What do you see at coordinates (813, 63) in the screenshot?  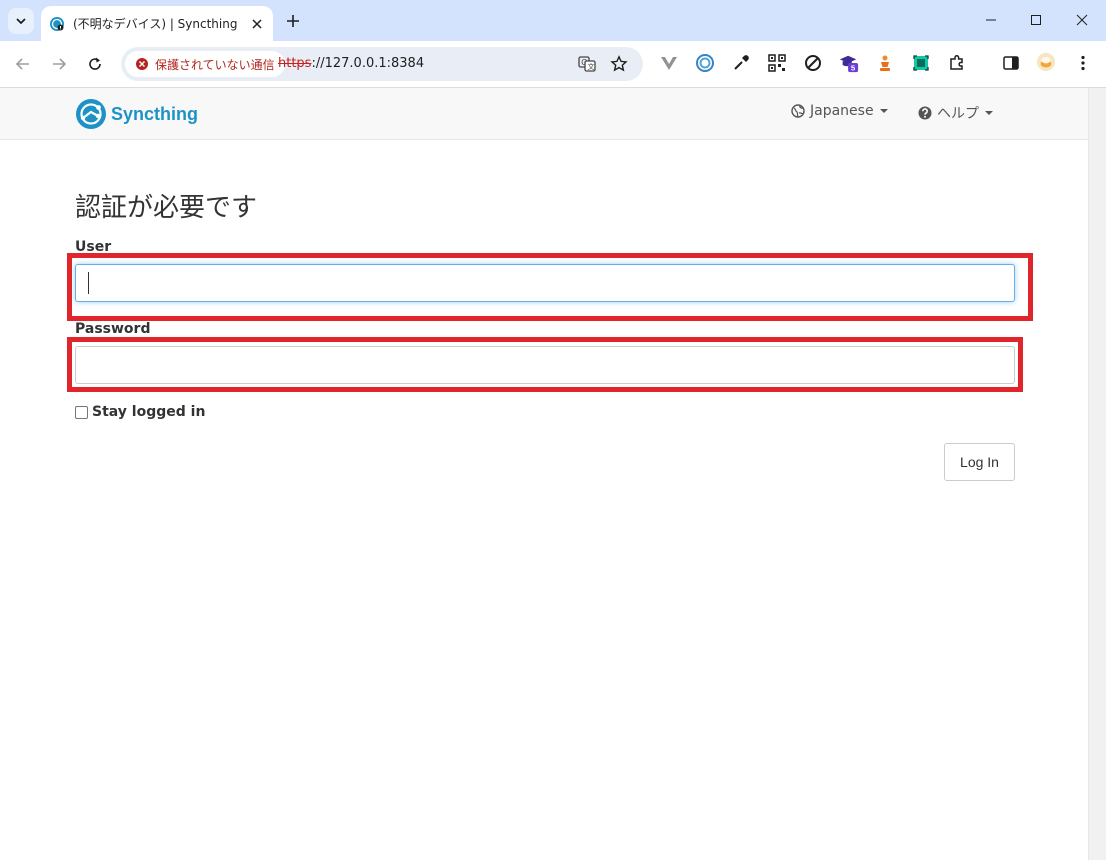 I see `block-extension-icon` at bounding box center [813, 63].